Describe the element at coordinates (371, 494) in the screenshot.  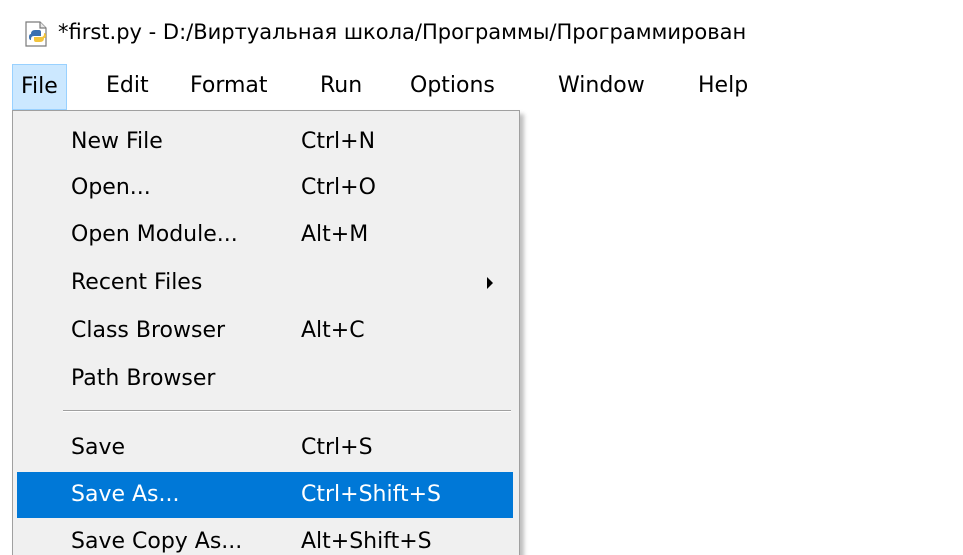
I see `menu-item-shortcut: Ctrl+Shift+S` at that location.